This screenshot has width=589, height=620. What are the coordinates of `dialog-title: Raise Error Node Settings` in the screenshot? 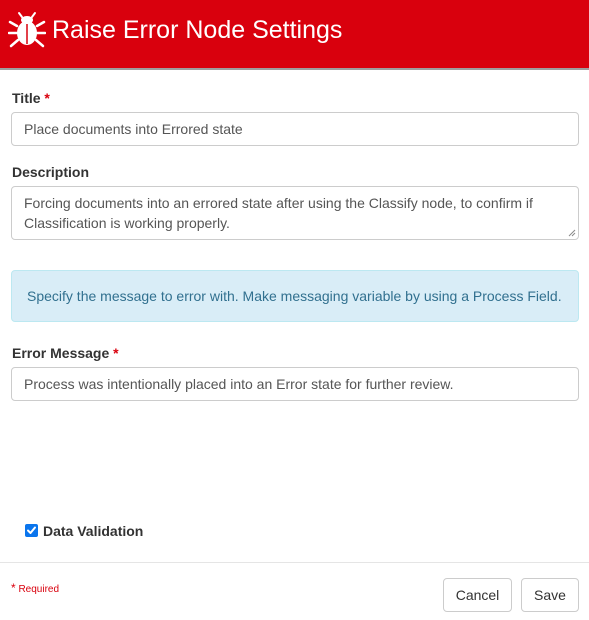 It's located at (197, 30).